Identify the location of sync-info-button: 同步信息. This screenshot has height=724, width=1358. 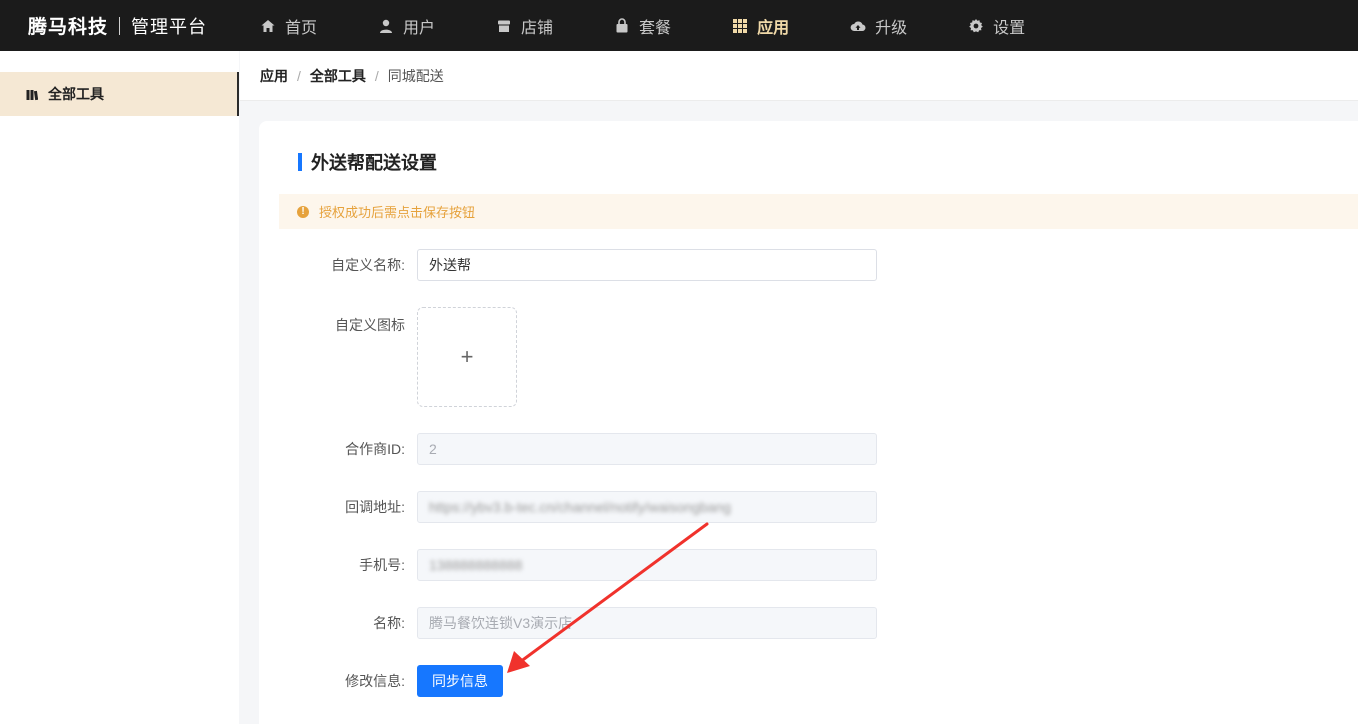
(460, 681).